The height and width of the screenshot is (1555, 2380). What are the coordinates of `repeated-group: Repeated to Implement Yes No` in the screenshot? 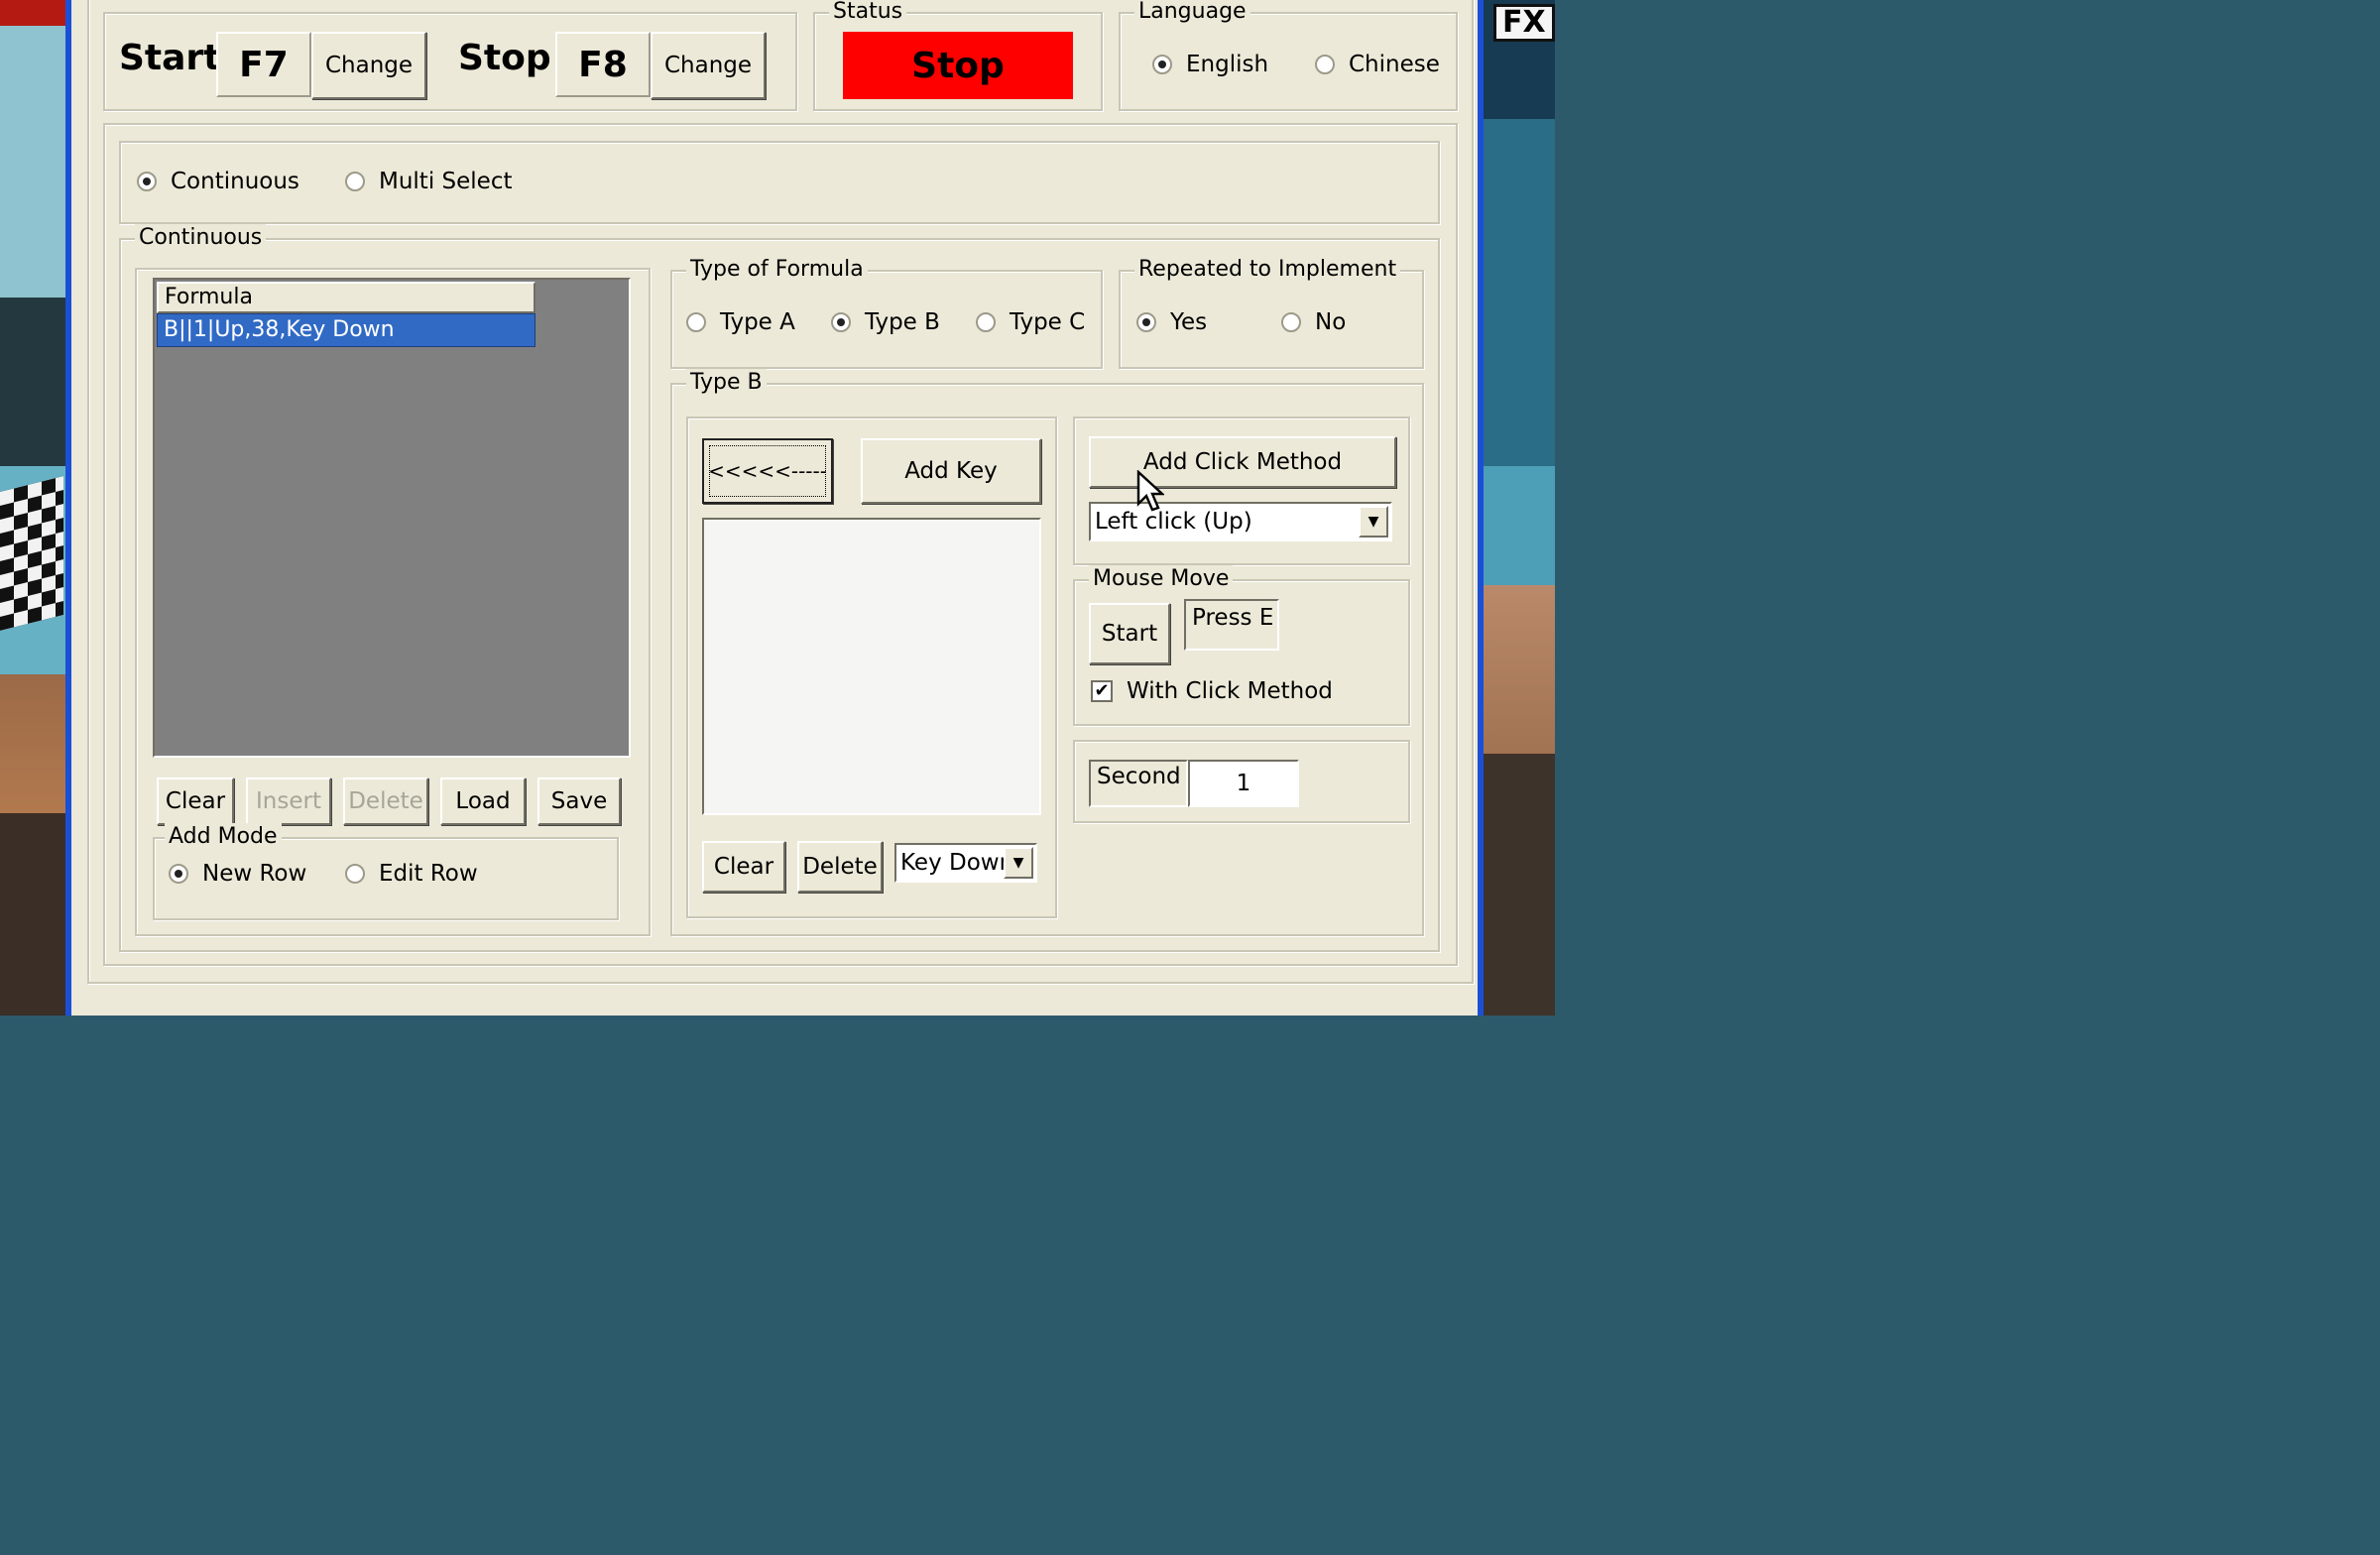 It's located at (1271, 312).